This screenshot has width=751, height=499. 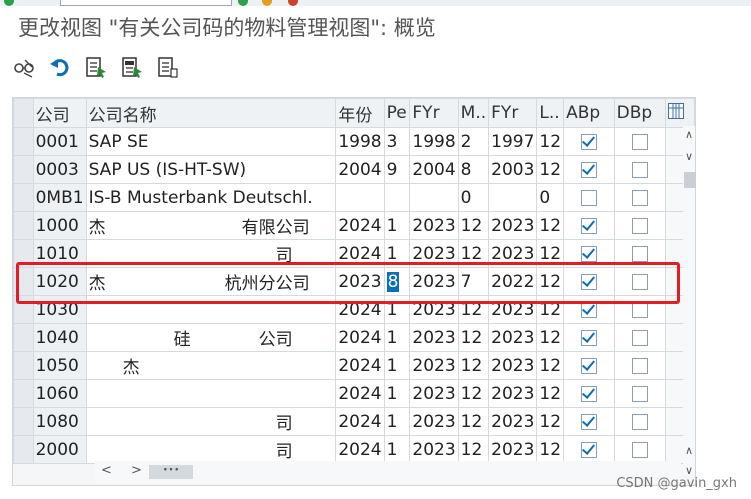 I want to click on table-cell-m: 8, so click(x=473, y=169).